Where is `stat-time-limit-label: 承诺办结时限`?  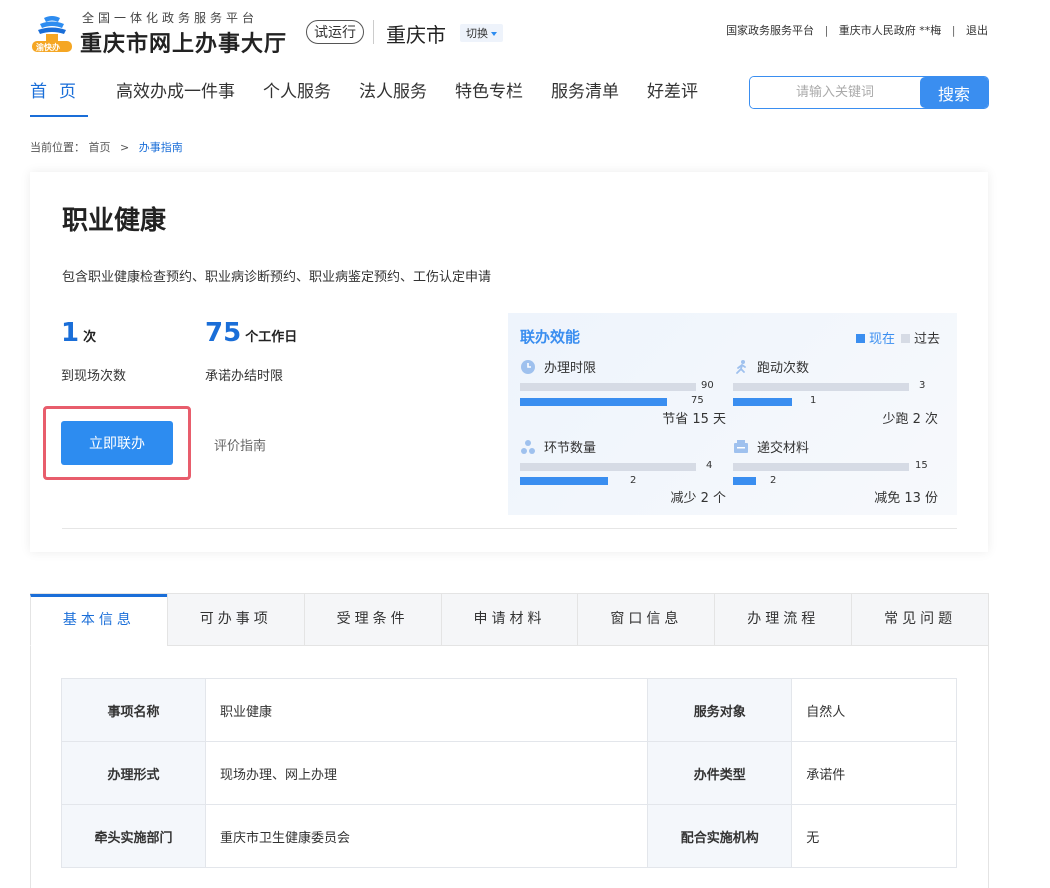
stat-time-limit-label: 承诺办结时限 is located at coordinates (244, 376).